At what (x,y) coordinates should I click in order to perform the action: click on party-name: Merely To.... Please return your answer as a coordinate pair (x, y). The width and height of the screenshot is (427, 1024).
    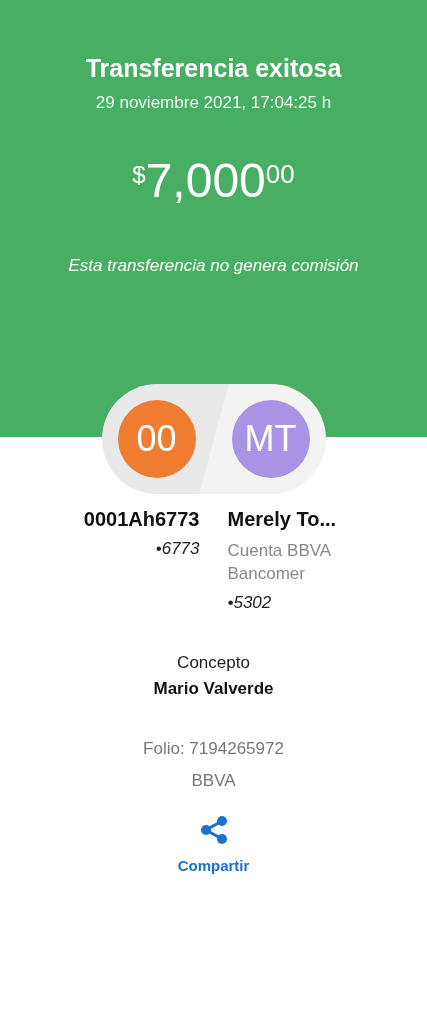
    Looking at the image, I should click on (282, 519).